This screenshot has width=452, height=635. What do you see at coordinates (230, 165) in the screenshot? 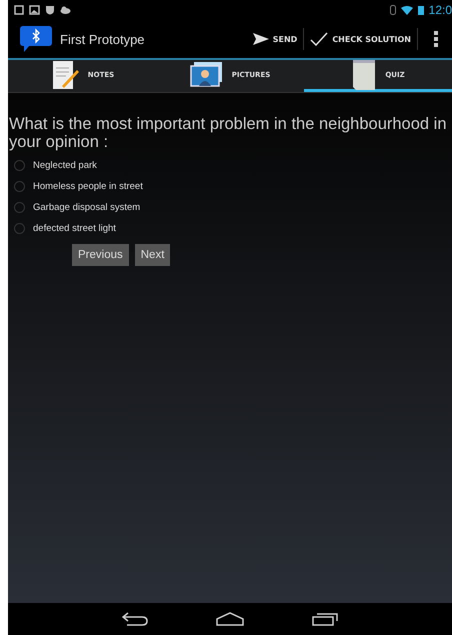
I see `answer-option: Neglected park` at bounding box center [230, 165].